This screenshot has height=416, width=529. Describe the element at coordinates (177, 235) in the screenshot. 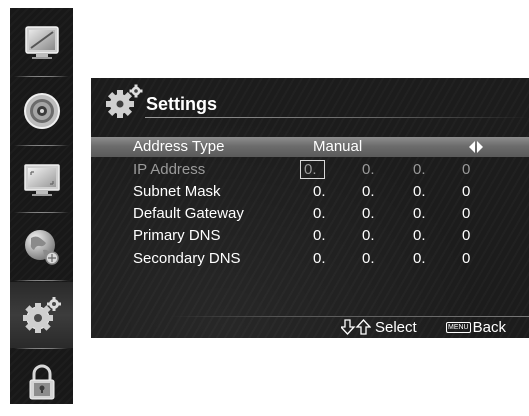

I see `primary-dns-label: Primary DNS` at that location.